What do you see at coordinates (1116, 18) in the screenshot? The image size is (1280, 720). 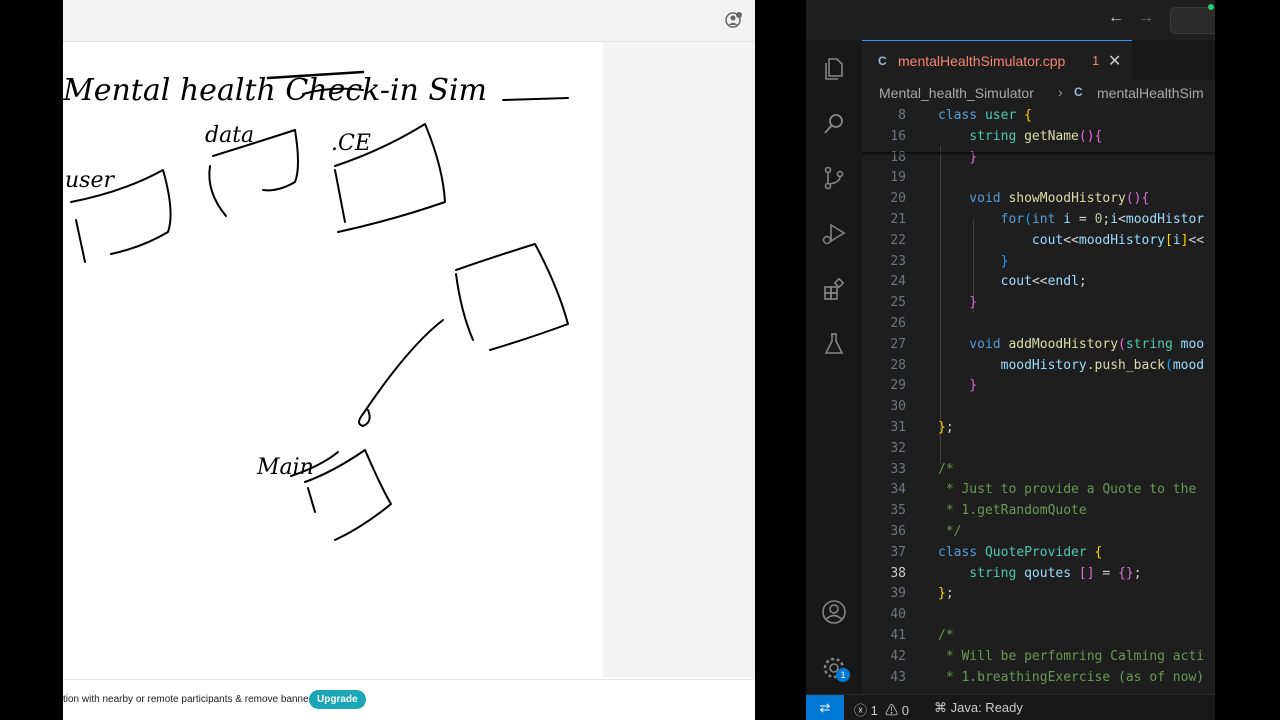 I see `back-arrow-icon: ←` at bounding box center [1116, 18].